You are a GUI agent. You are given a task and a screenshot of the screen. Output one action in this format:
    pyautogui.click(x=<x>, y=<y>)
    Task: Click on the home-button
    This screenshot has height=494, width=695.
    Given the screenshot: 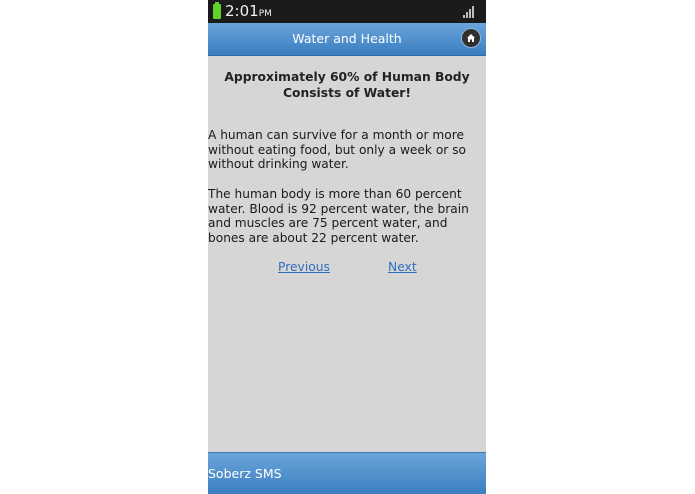 What is the action you would take?
    pyautogui.click(x=471, y=38)
    